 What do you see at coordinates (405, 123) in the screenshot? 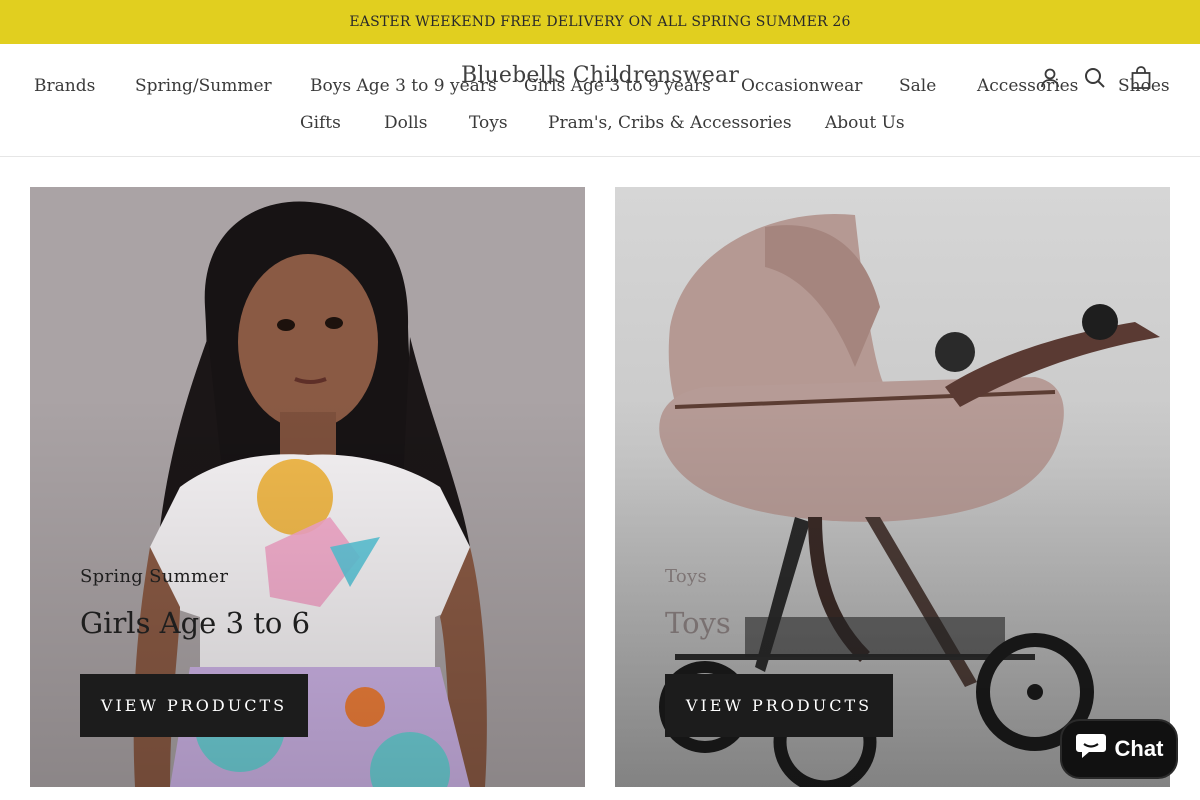
I see `nav-dolls: Dolls` at bounding box center [405, 123].